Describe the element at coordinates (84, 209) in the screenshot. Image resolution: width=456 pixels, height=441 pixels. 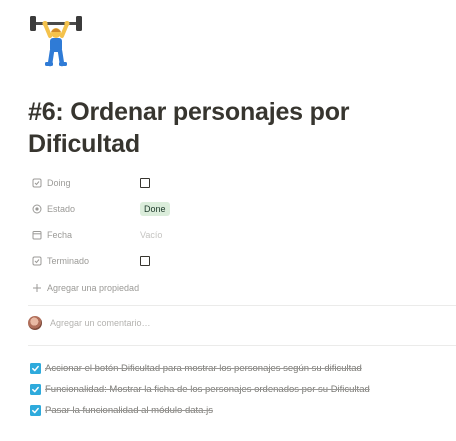
I see `property-name-estado: Estado` at that location.